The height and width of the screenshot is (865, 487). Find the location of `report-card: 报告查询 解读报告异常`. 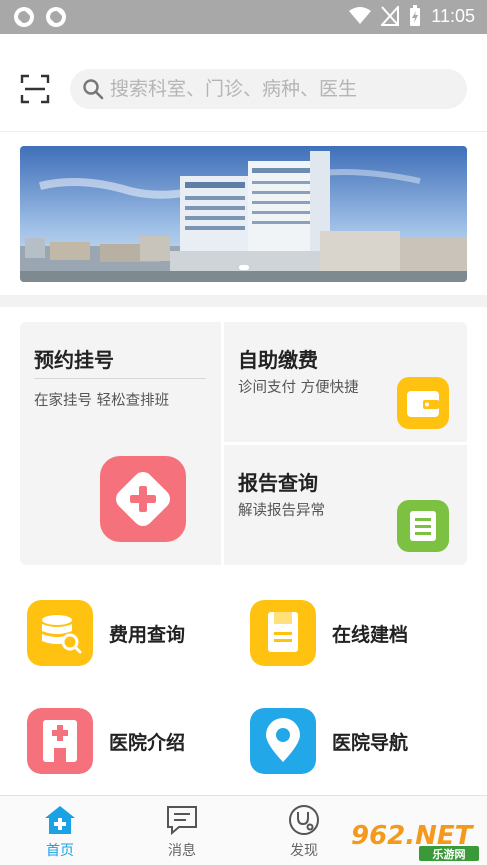

report-card: 报告查询 解读报告异常 is located at coordinates (345, 505).